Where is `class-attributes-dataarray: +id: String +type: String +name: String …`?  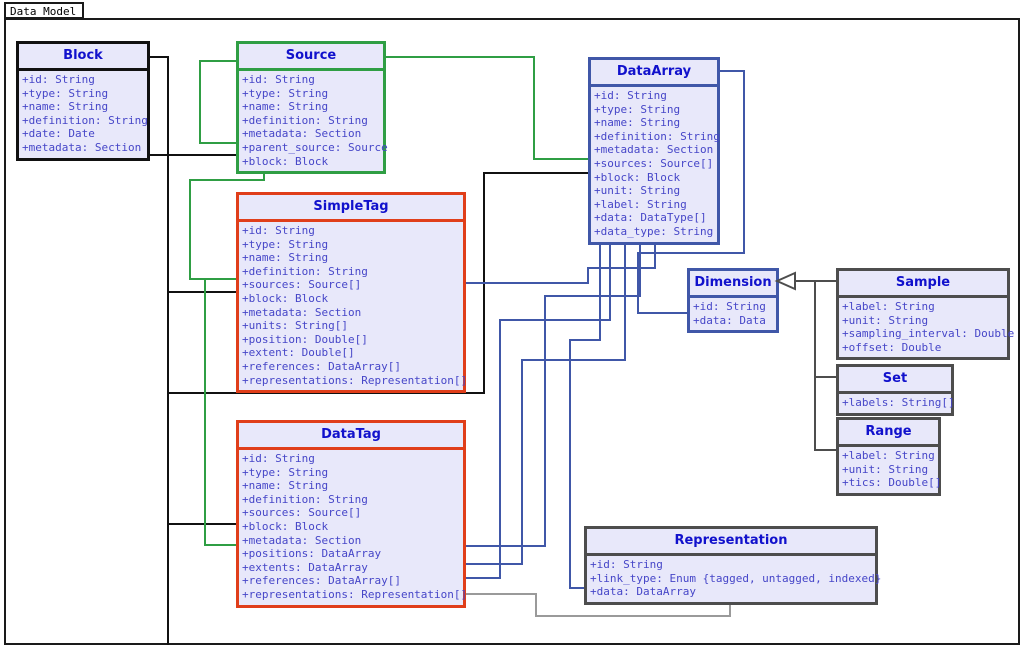
class-attributes-dataarray: +id: String +type: String +name: String … is located at coordinates (655, 163).